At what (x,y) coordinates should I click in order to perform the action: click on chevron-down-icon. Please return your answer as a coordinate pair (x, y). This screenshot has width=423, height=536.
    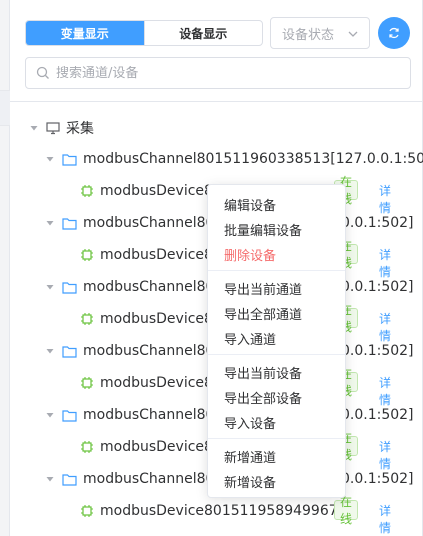
    Looking at the image, I should click on (353, 34).